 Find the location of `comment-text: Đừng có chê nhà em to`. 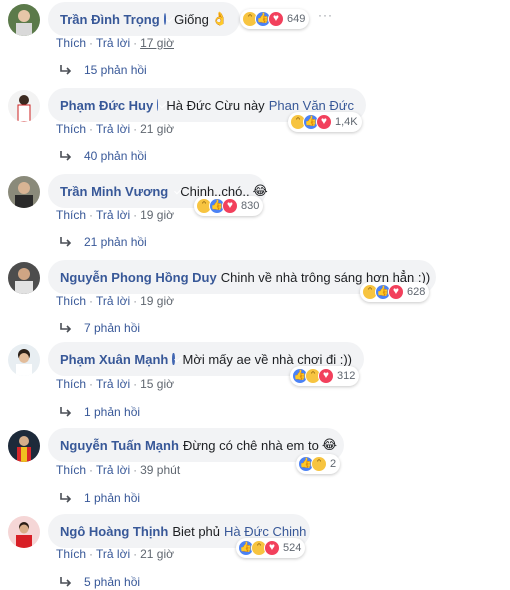

comment-text: Đừng có chê nhà em to is located at coordinates (250, 445).